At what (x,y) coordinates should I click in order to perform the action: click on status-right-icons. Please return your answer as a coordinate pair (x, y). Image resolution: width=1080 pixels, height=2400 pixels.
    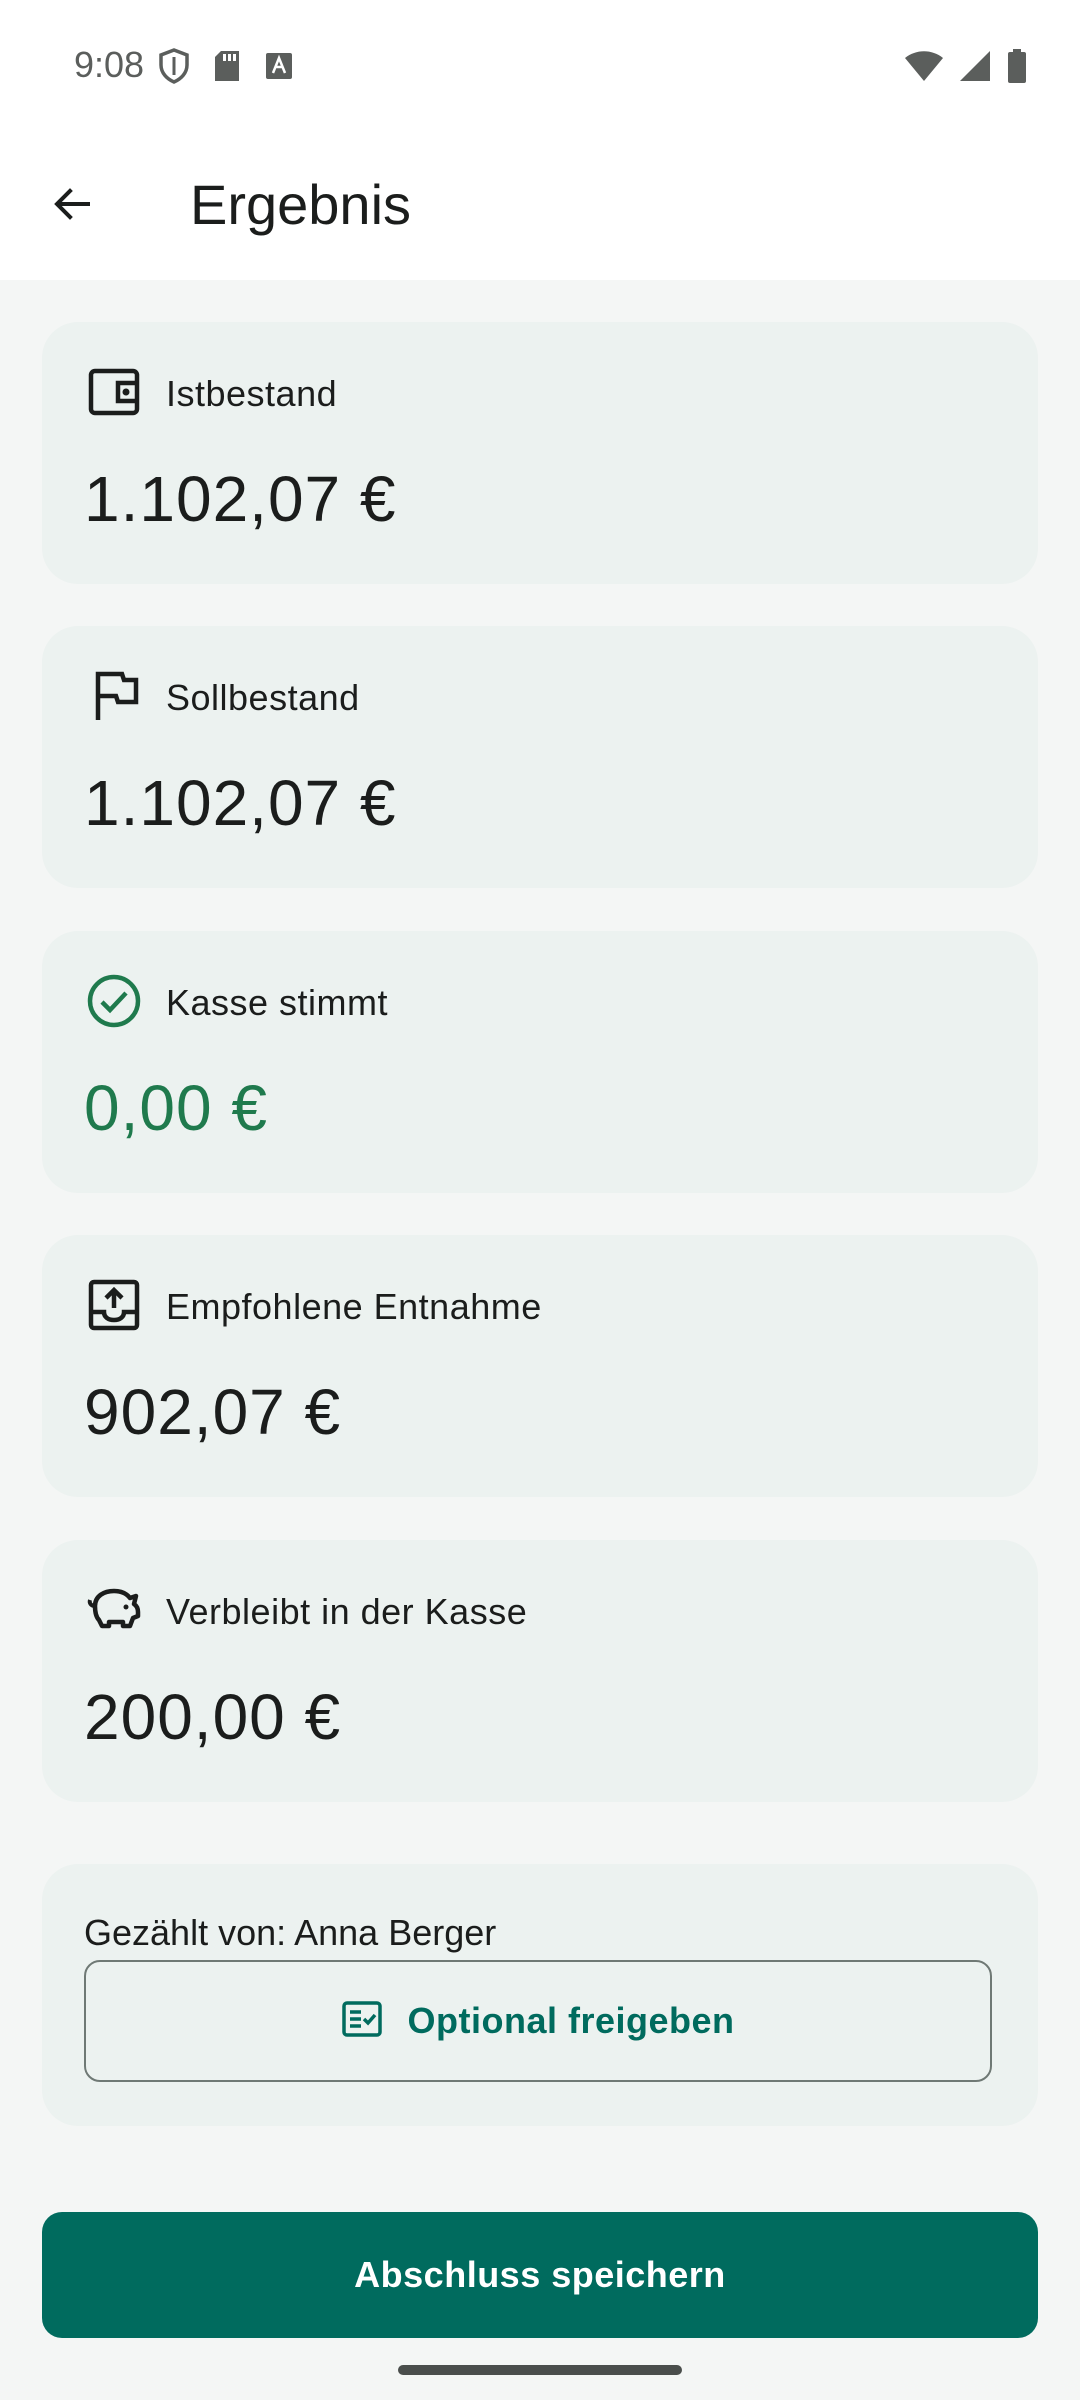
    Looking at the image, I should click on (966, 68).